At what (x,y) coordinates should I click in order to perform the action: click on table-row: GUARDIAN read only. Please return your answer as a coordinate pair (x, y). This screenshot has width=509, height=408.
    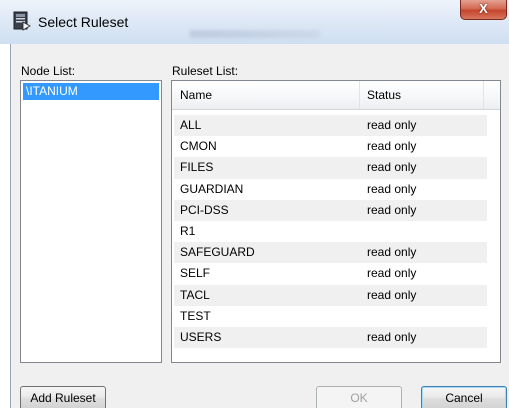
    Looking at the image, I should click on (330, 189).